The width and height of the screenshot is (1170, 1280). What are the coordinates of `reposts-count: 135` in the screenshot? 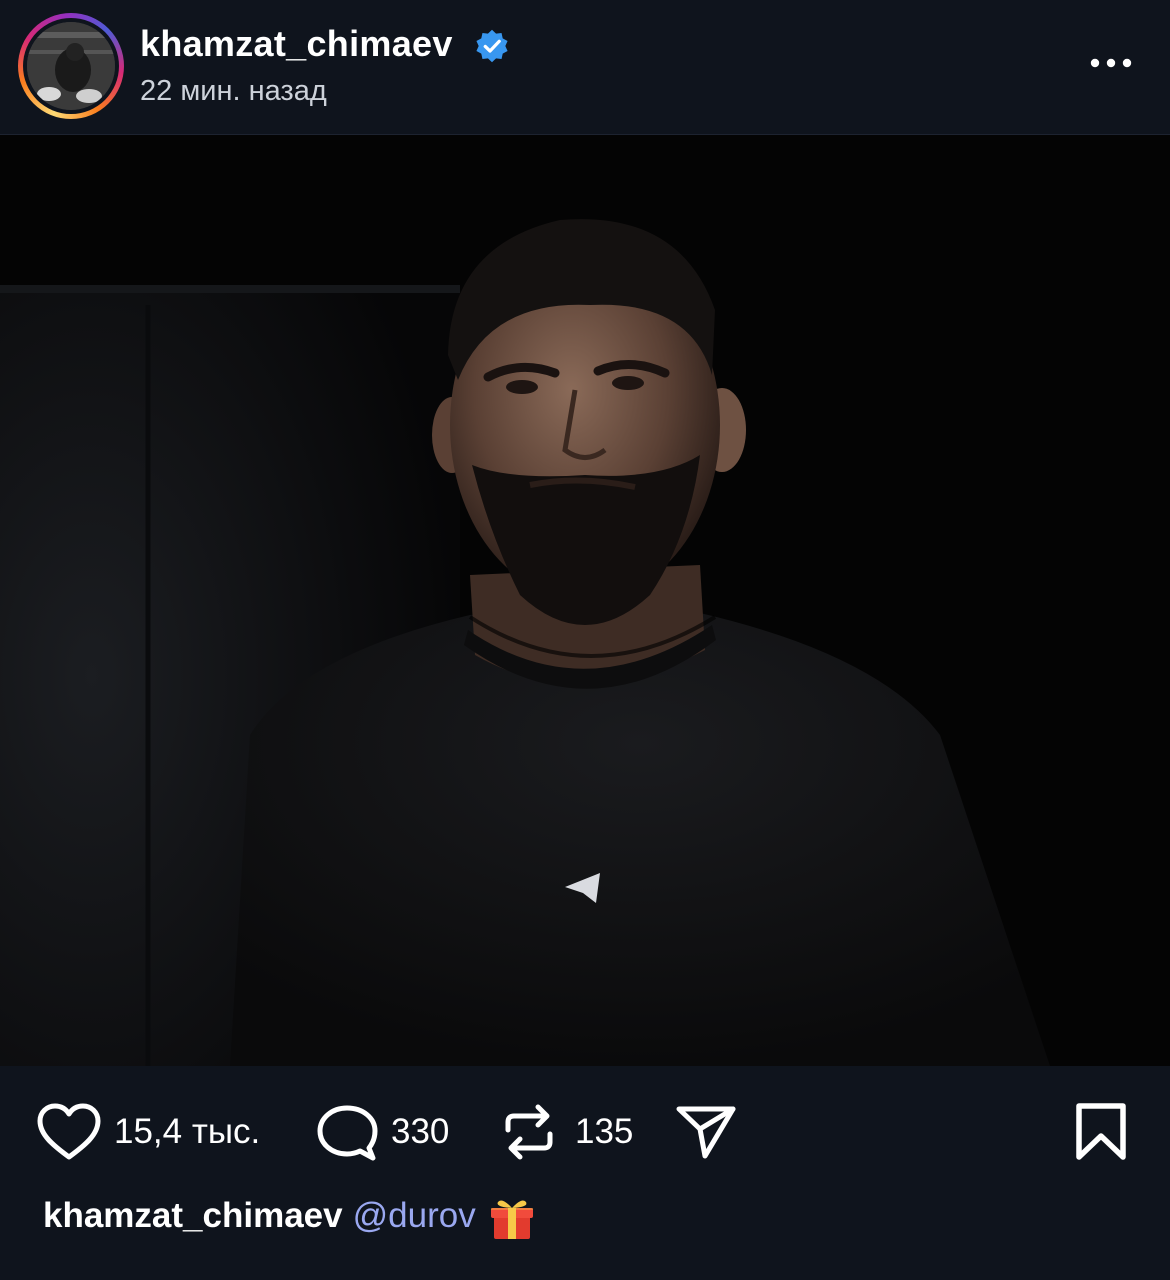 It's located at (604, 1132).